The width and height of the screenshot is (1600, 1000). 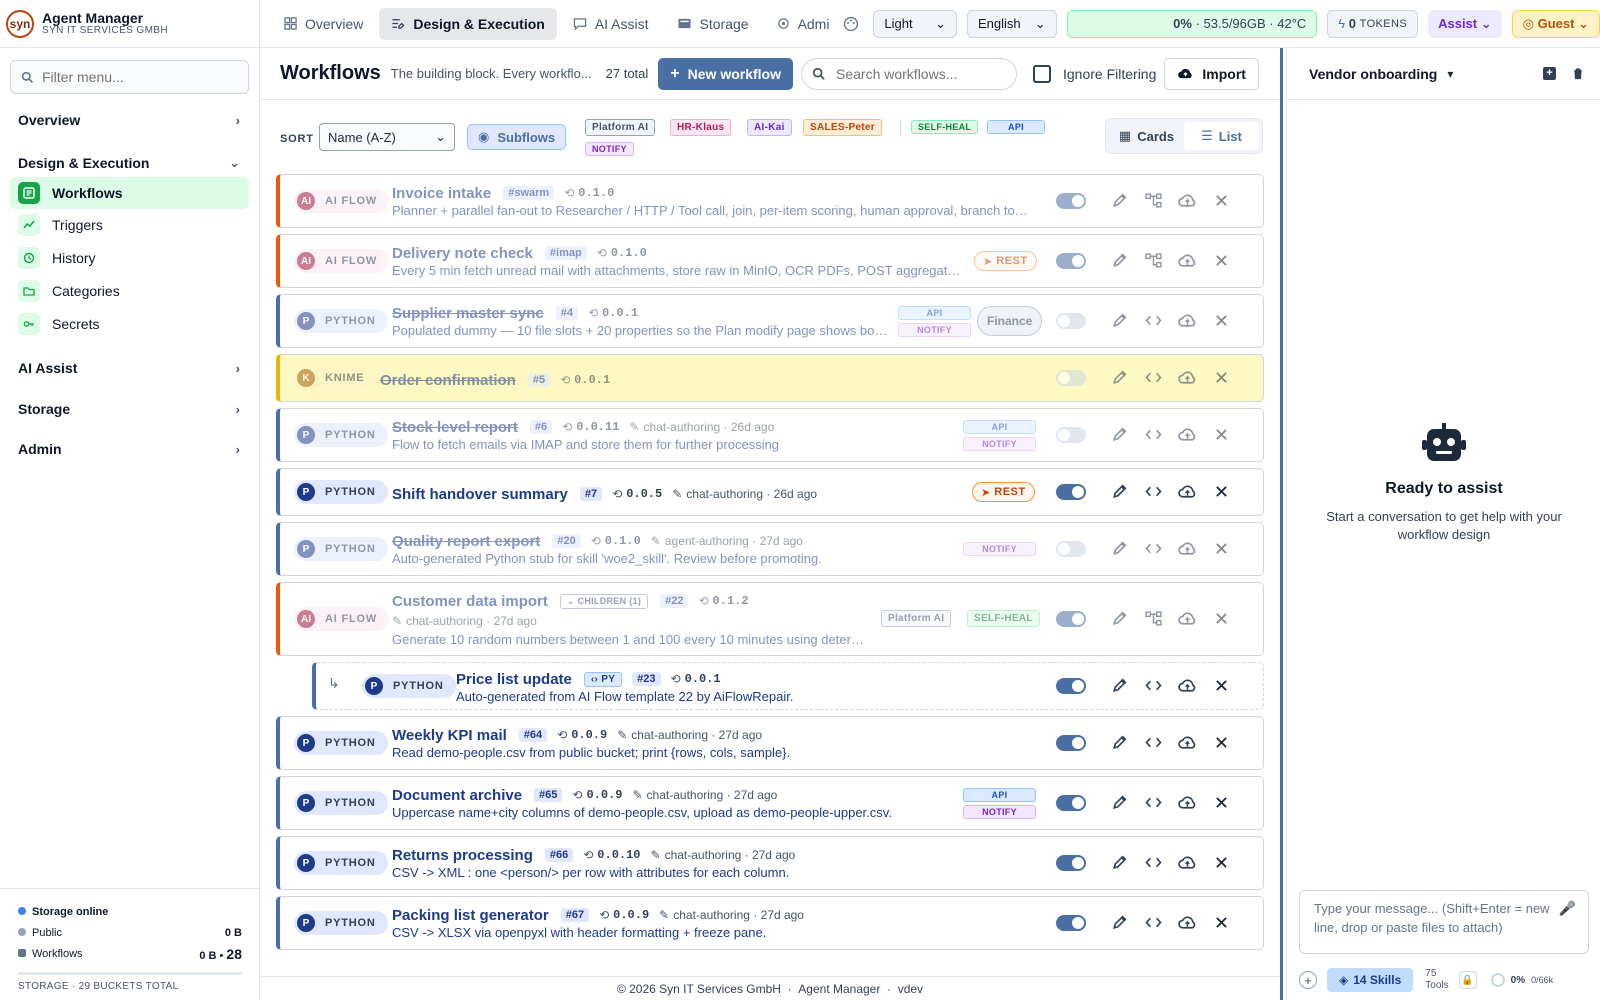 What do you see at coordinates (323, 24) in the screenshot?
I see `tab-overview: Overview` at bounding box center [323, 24].